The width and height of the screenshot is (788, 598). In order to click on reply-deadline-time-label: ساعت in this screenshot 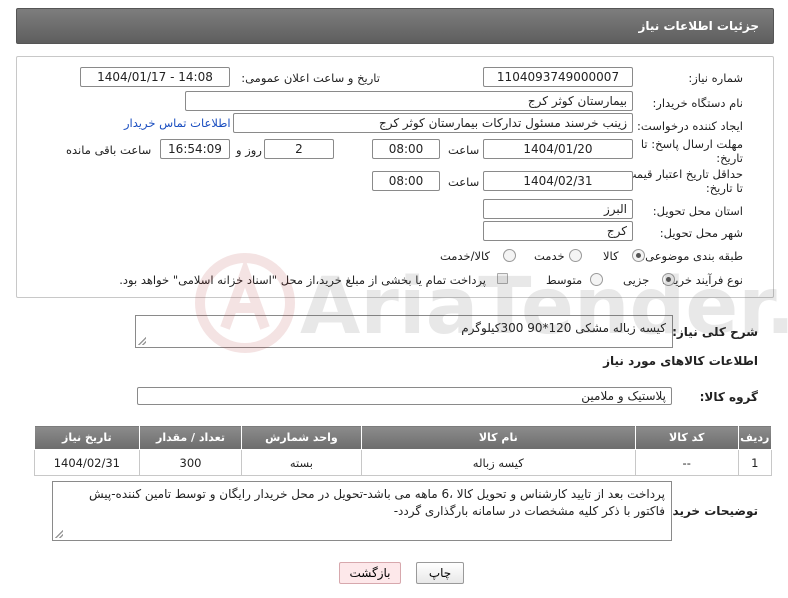, I will do `click(464, 150)`.